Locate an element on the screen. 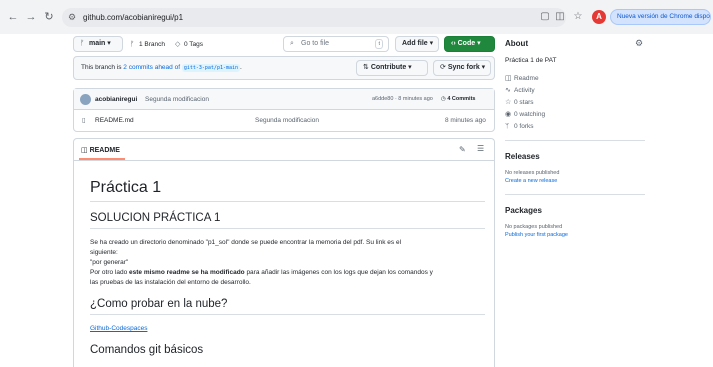 The height and width of the screenshot is (367, 713). tags-link: ◇ 0 Tags is located at coordinates (189, 44).